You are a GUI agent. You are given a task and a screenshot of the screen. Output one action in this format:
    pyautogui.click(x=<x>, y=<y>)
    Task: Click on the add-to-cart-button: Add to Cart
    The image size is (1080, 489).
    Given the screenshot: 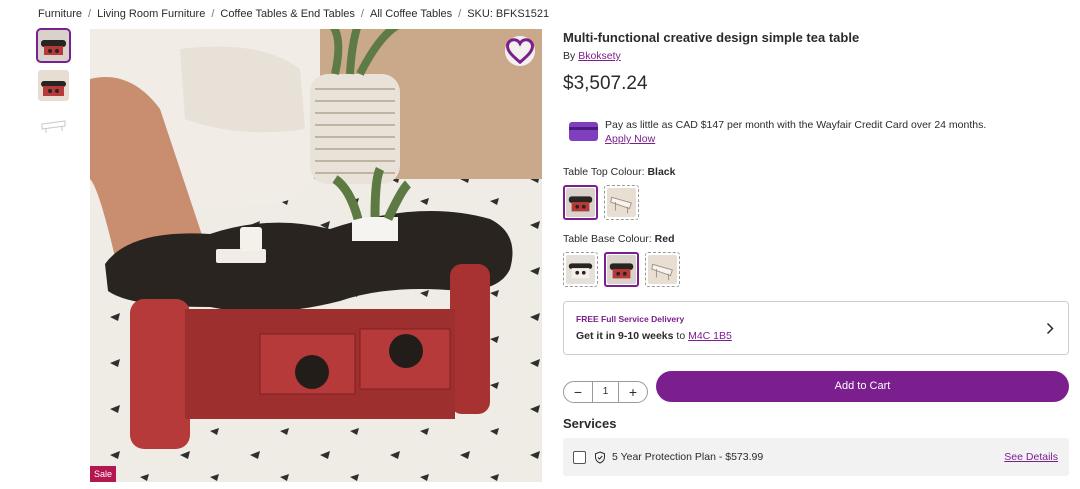 What is the action you would take?
    pyautogui.click(x=862, y=386)
    